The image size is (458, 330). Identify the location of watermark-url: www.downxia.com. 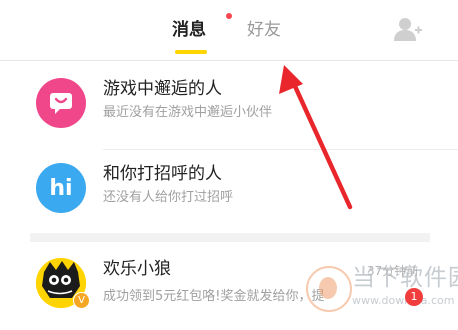
(403, 300).